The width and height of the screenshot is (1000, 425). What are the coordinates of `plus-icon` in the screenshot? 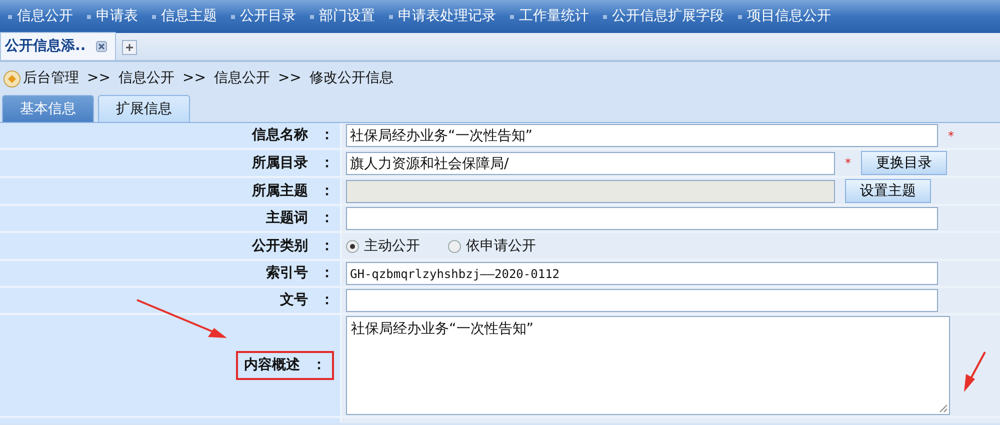 It's located at (129, 47).